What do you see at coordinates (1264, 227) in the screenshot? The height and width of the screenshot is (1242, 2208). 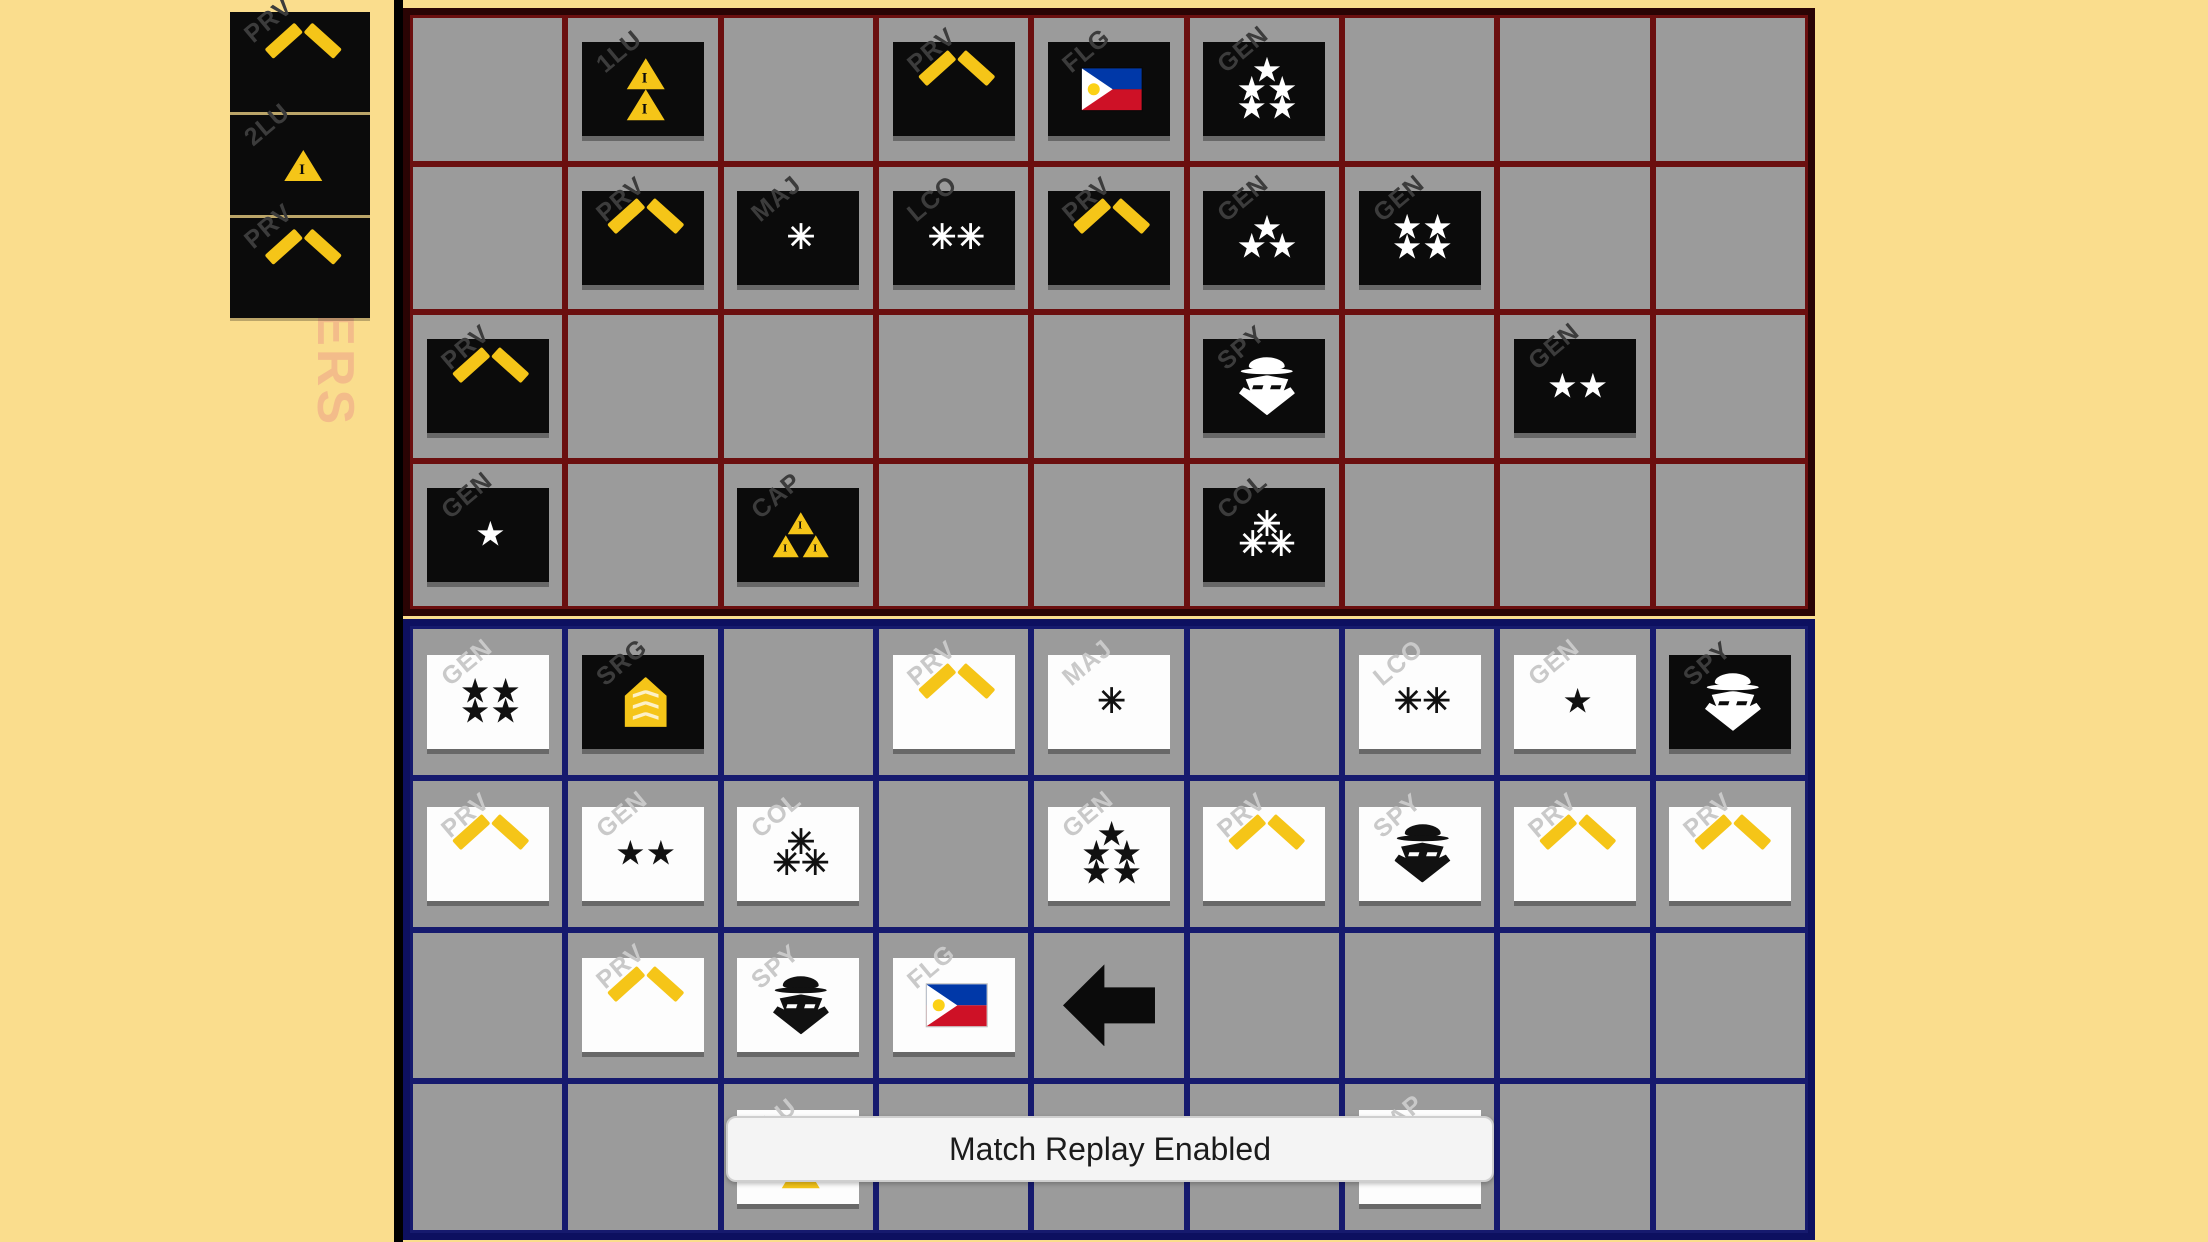 I see `game-piece-gen: GEN ★ ★★` at bounding box center [1264, 227].